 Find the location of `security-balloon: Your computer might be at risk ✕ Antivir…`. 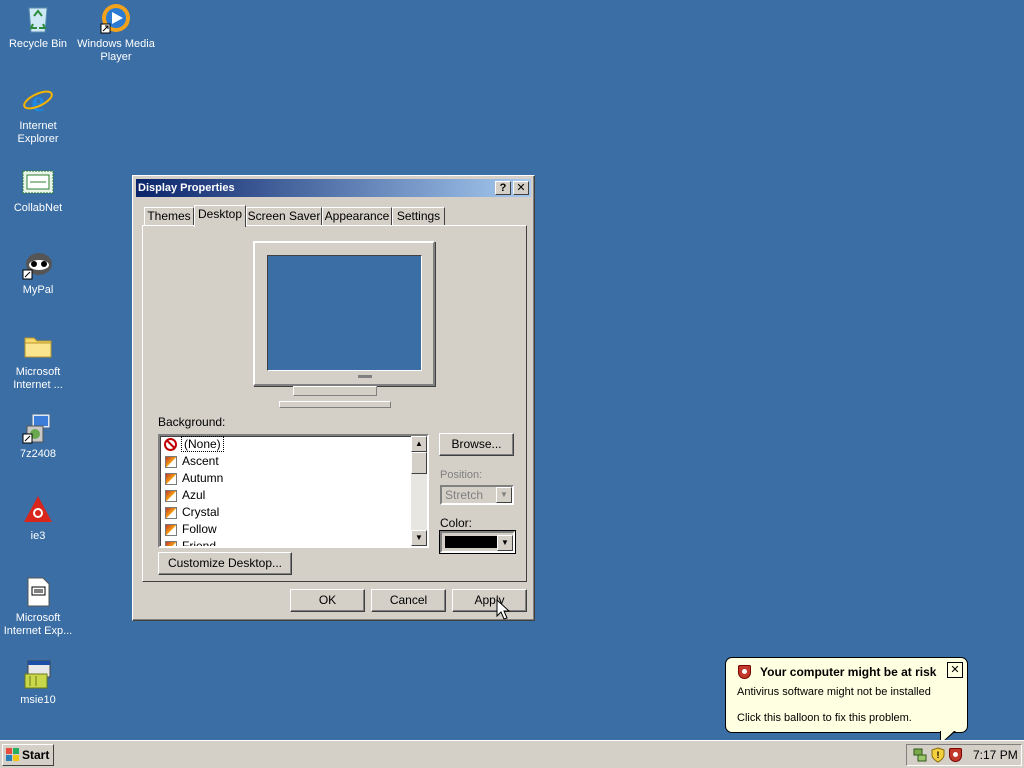

security-balloon: Your computer might be at risk ✕ Antivir… is located at coordinates (846, 695).